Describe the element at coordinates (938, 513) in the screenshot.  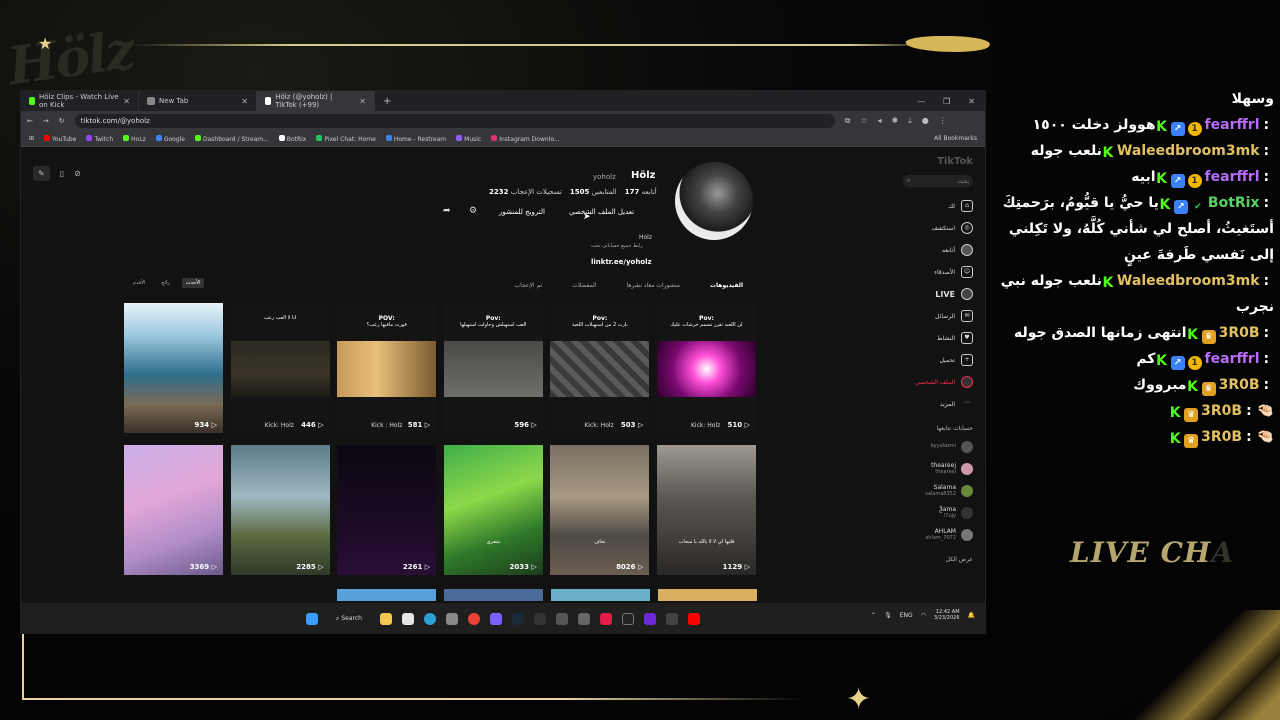
I see `following-account: Ѯama l7ujy` at that location.